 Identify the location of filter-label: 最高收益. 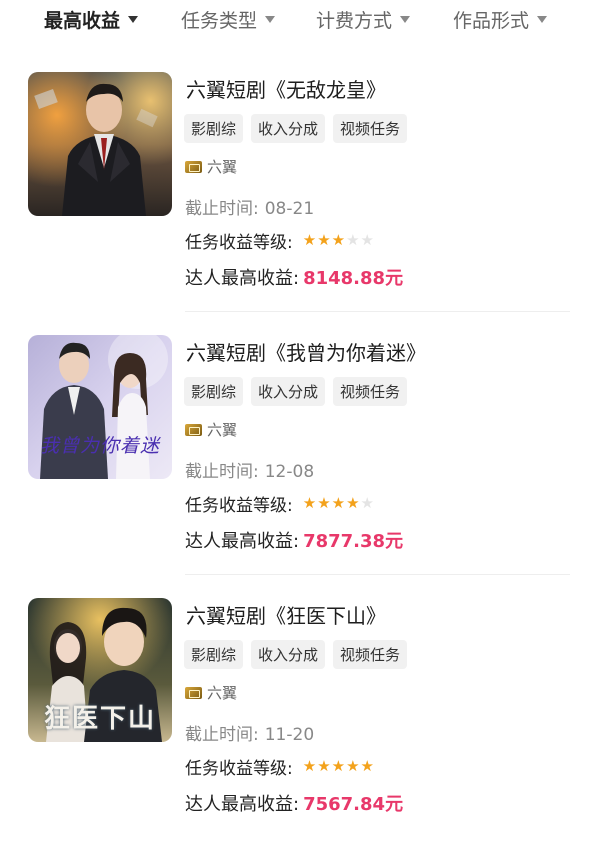
(82, 20).